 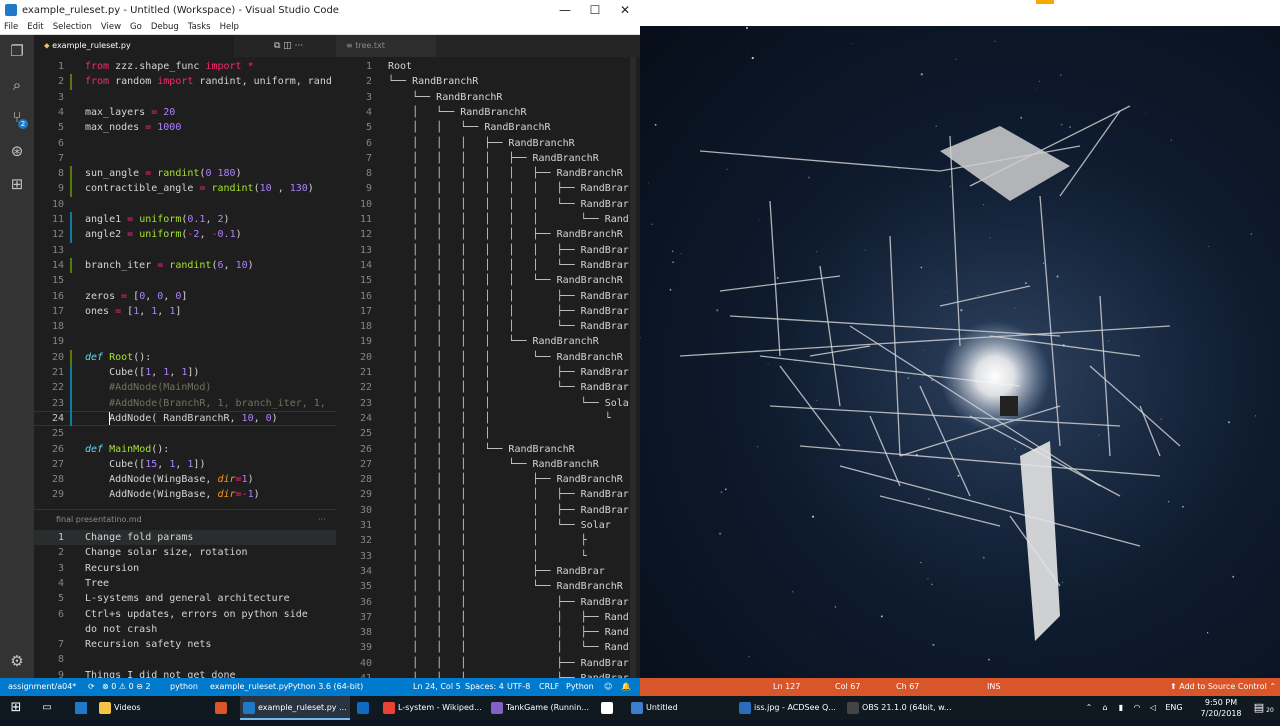 I want to click on notifications-bell-icon: 🔔, so click(x=626, y=687).